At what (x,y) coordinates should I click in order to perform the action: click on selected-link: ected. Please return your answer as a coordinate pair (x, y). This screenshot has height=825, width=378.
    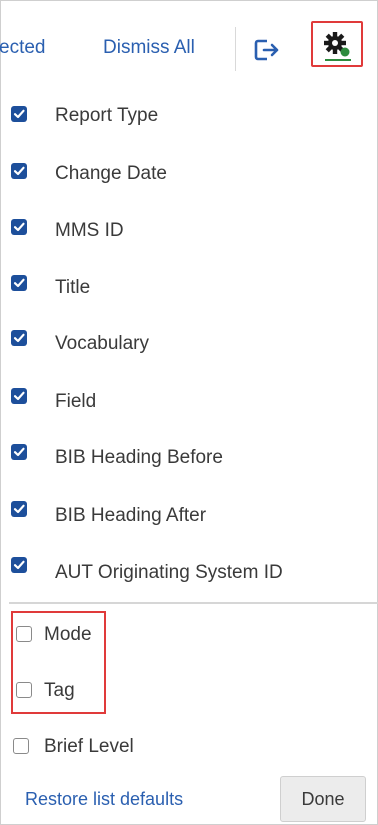
    Looking at the image, I should click on (22, 48).